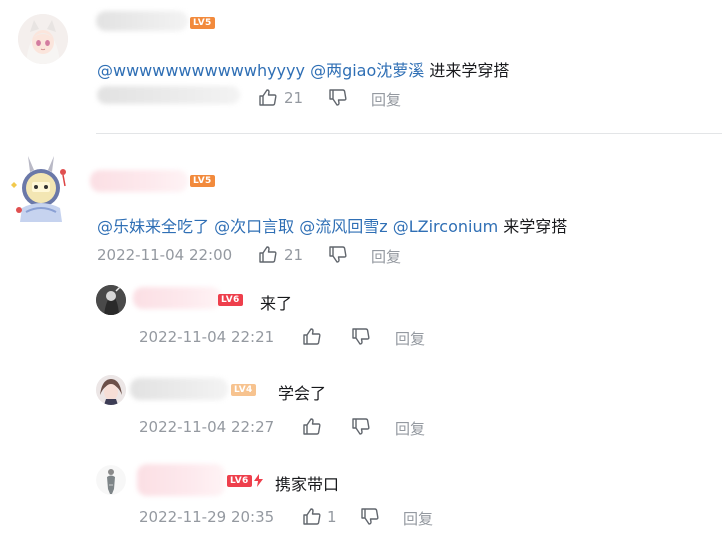 This screenshot has width=722, height=555. What do you see at coordinates (38, 189) in the screenshot?
I see `chibi-knight-avatar-icon` at bounding box center [38, 189].